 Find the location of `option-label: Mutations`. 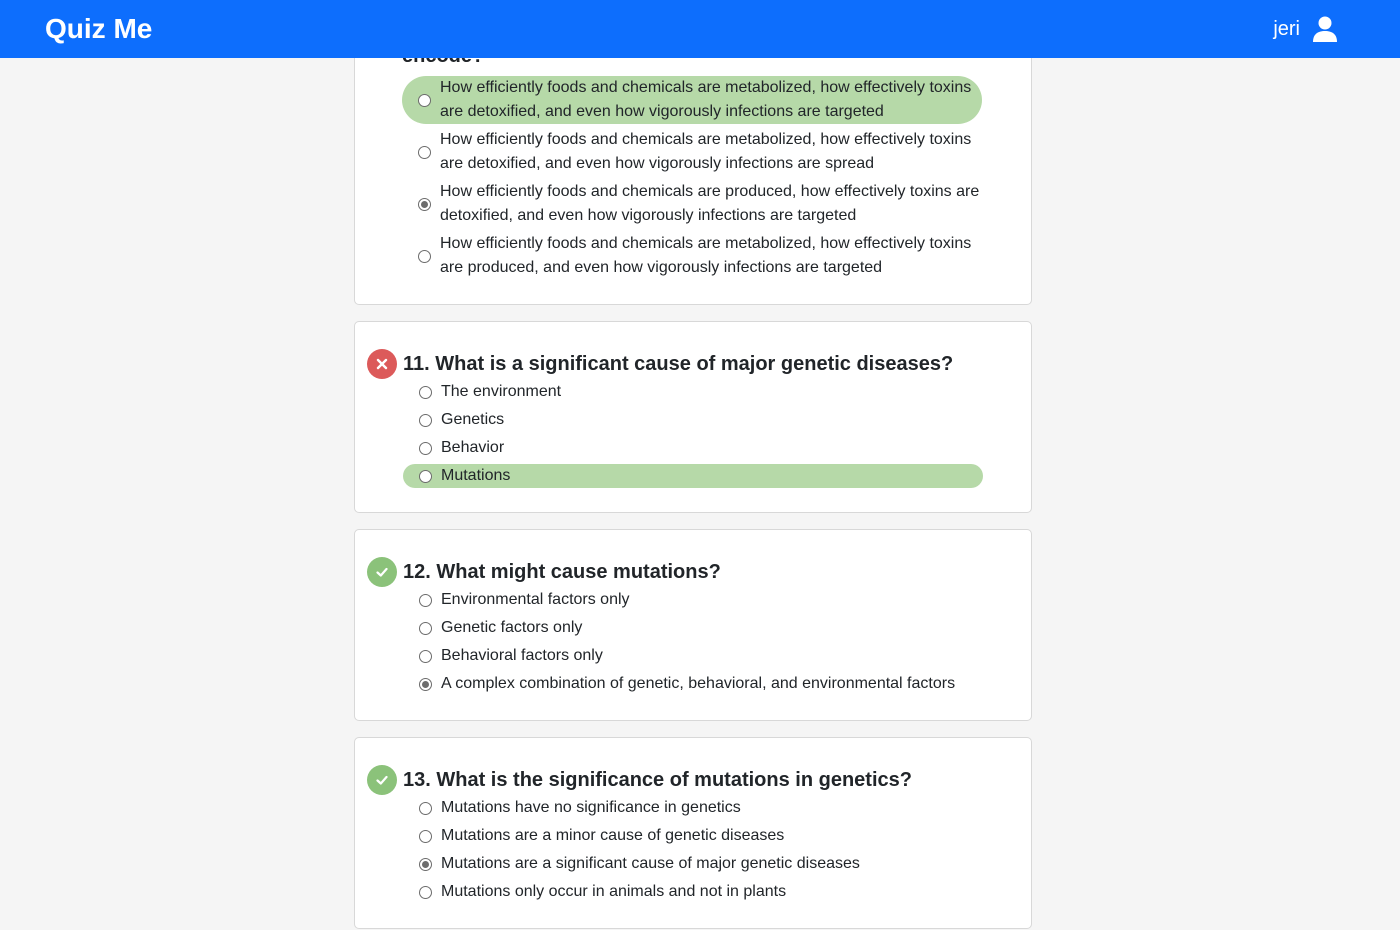

option-label: Mutations is located at coordinates (476, 475).